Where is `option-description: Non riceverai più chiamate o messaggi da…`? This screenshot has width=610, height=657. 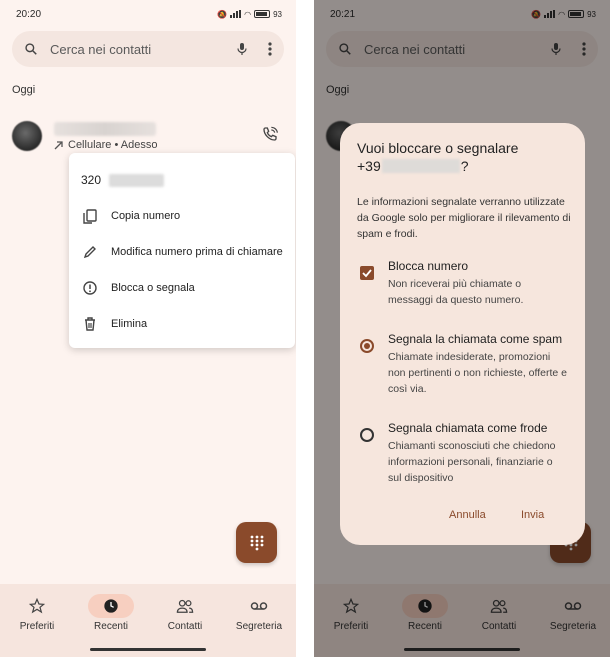 option-description: Non riceverai più chiamate o messaggi da… is located at coordinates (456, 292).